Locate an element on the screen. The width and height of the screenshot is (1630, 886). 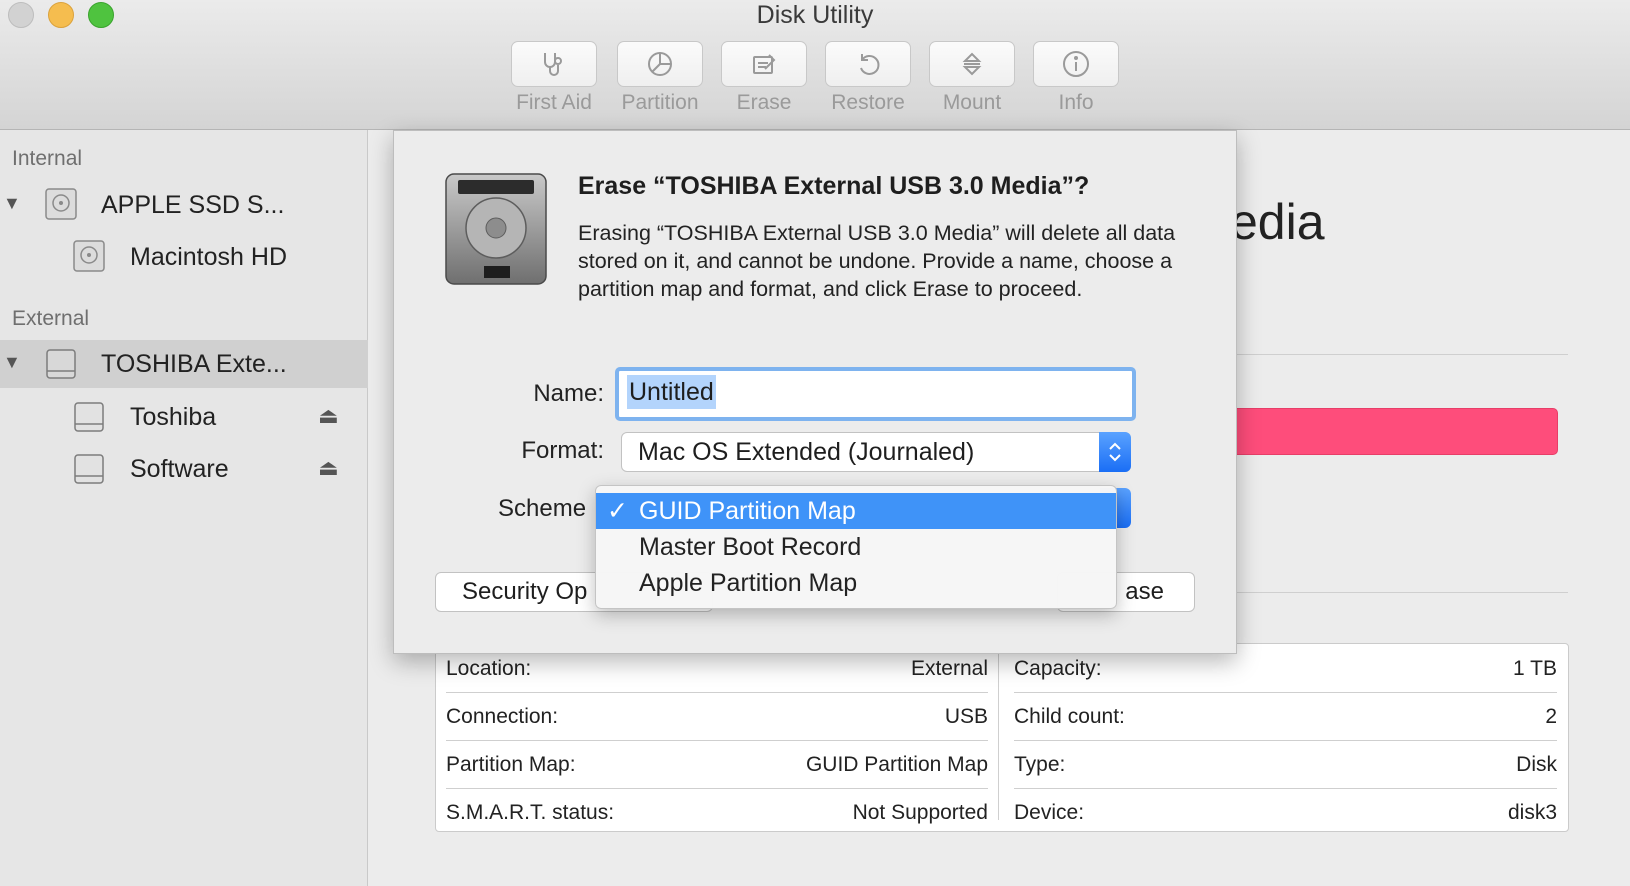
restore-label: Restore is located at coordinates (868, 102).